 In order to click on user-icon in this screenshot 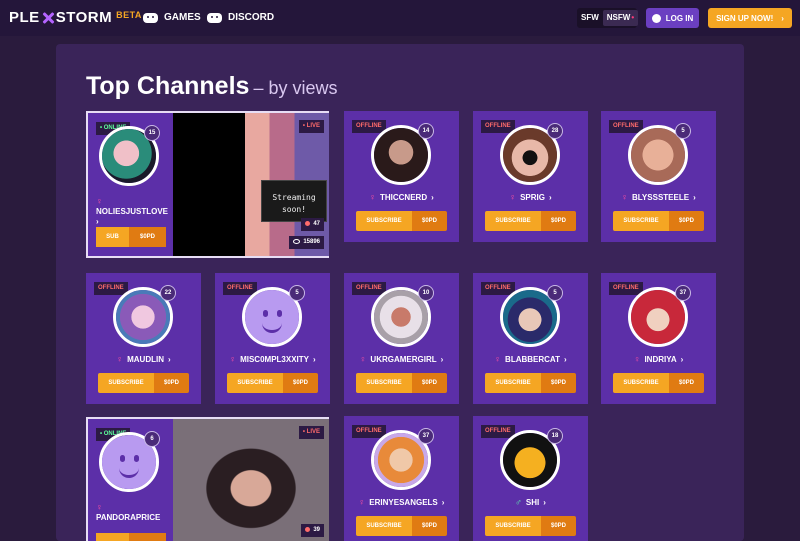, I will do `click(656, 18)`.